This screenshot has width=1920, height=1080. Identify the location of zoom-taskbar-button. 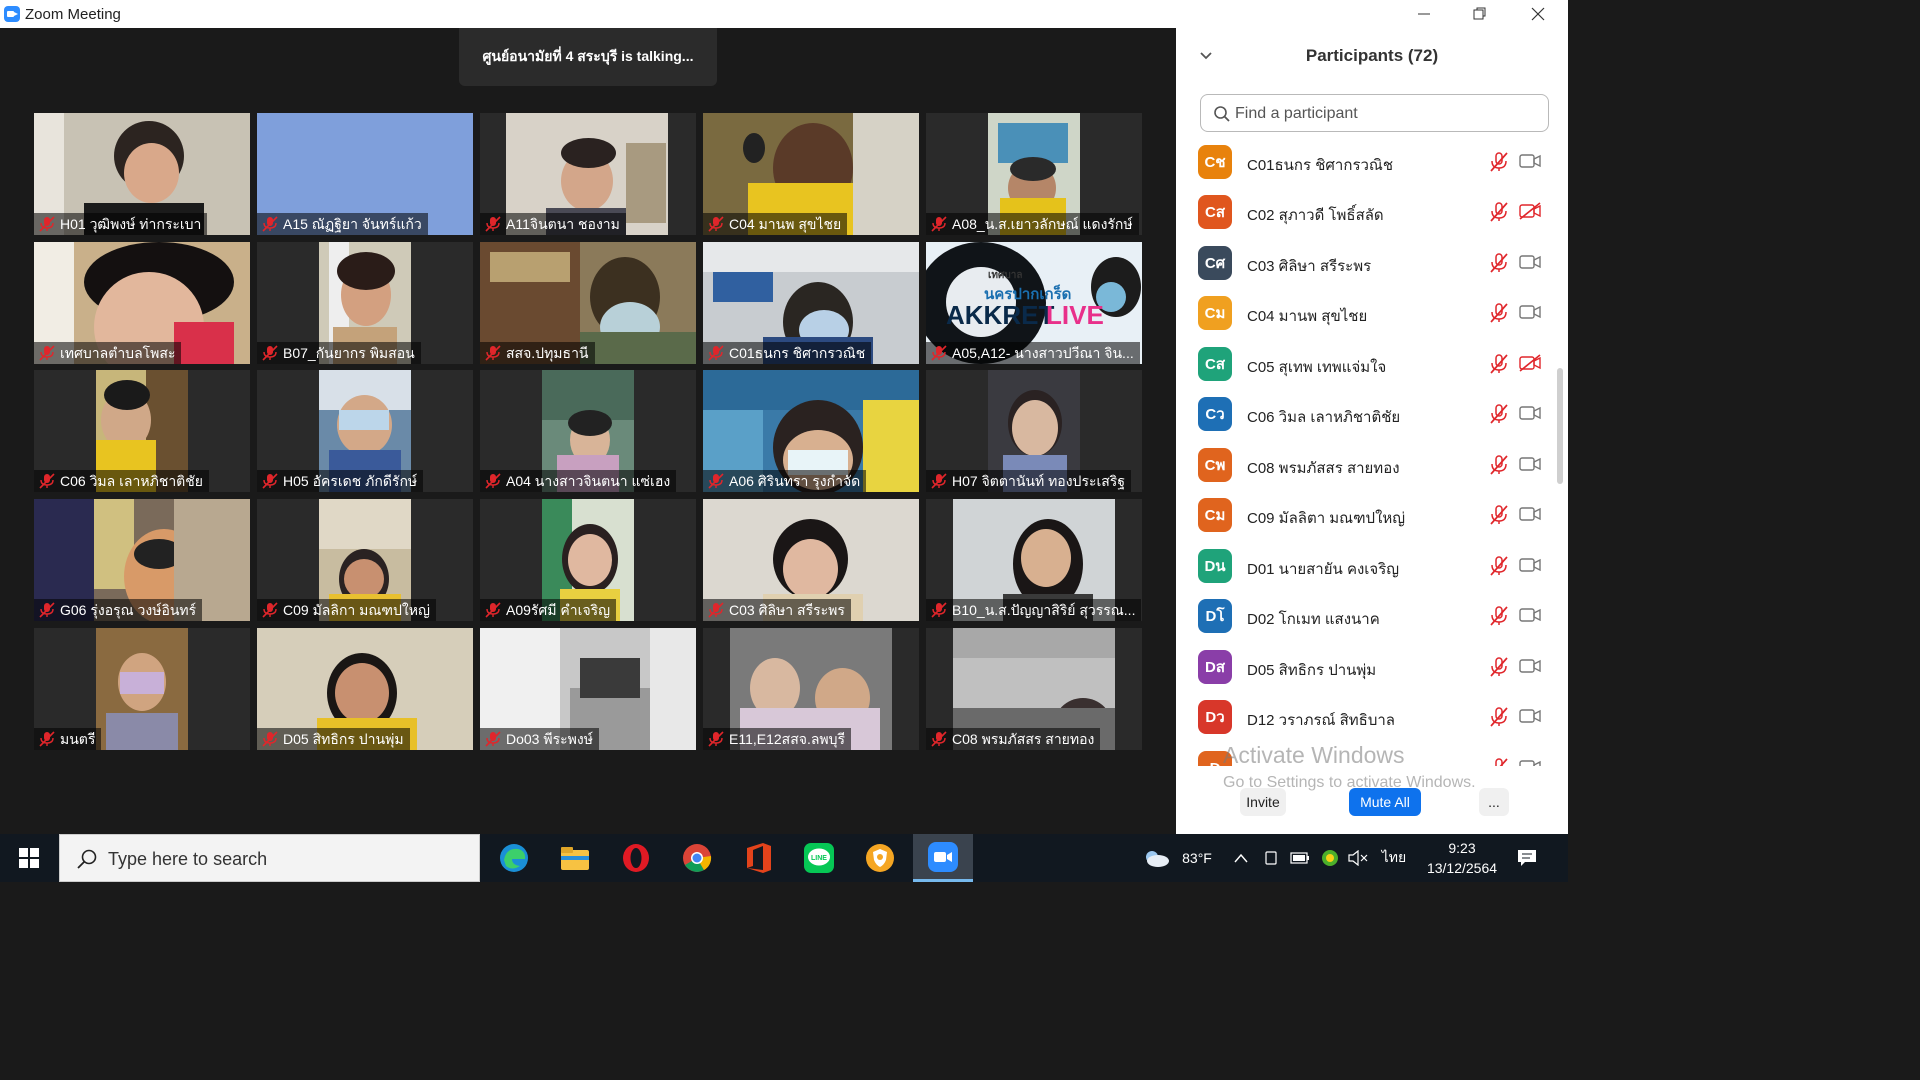
(943, 858).